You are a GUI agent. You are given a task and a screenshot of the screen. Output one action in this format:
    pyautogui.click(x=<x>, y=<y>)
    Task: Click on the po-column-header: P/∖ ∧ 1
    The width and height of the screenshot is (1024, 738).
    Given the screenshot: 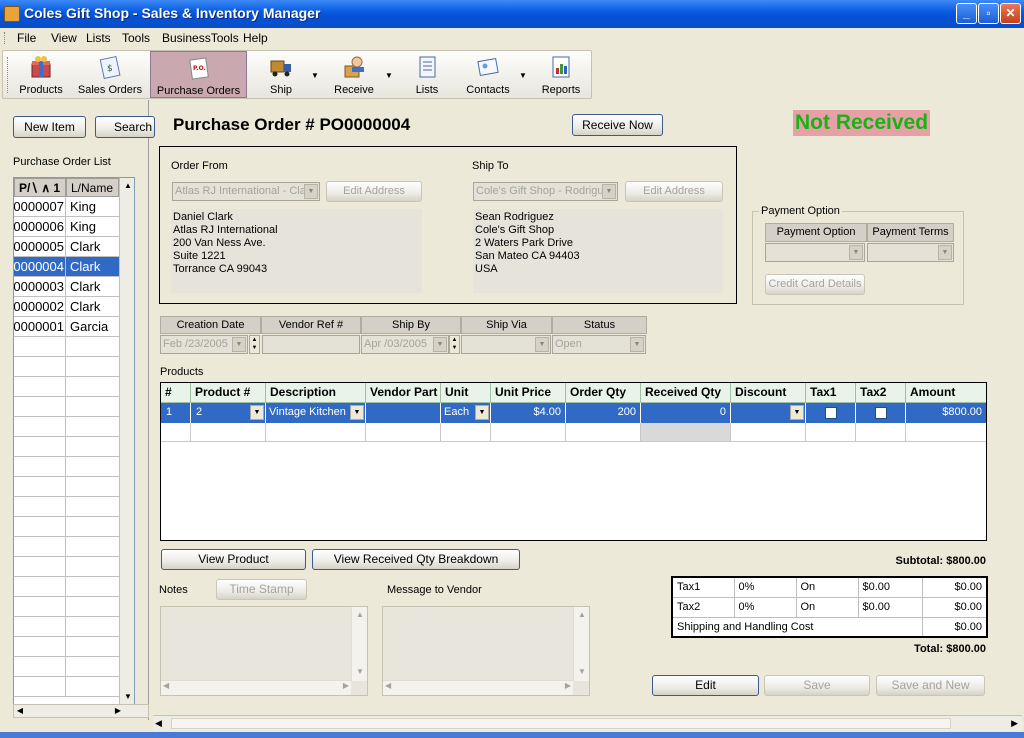 What is the action you would take?
    pyautogui.click(x=40, y=187)
    